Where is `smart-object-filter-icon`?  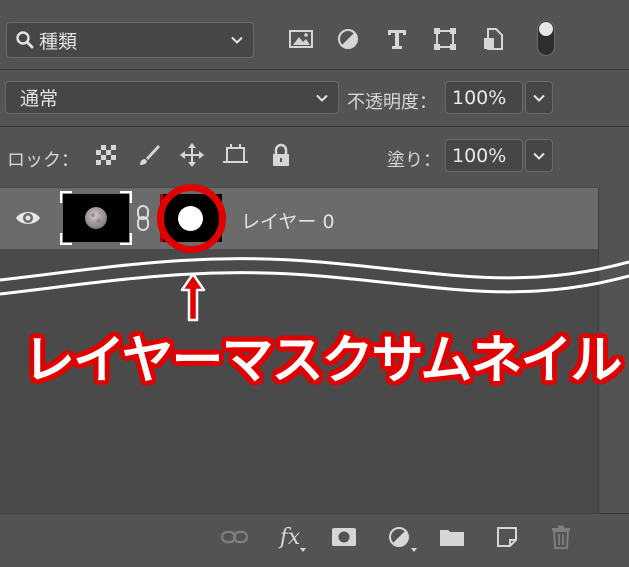 smart-object-filter-icon is located at coordinates (493, 39).